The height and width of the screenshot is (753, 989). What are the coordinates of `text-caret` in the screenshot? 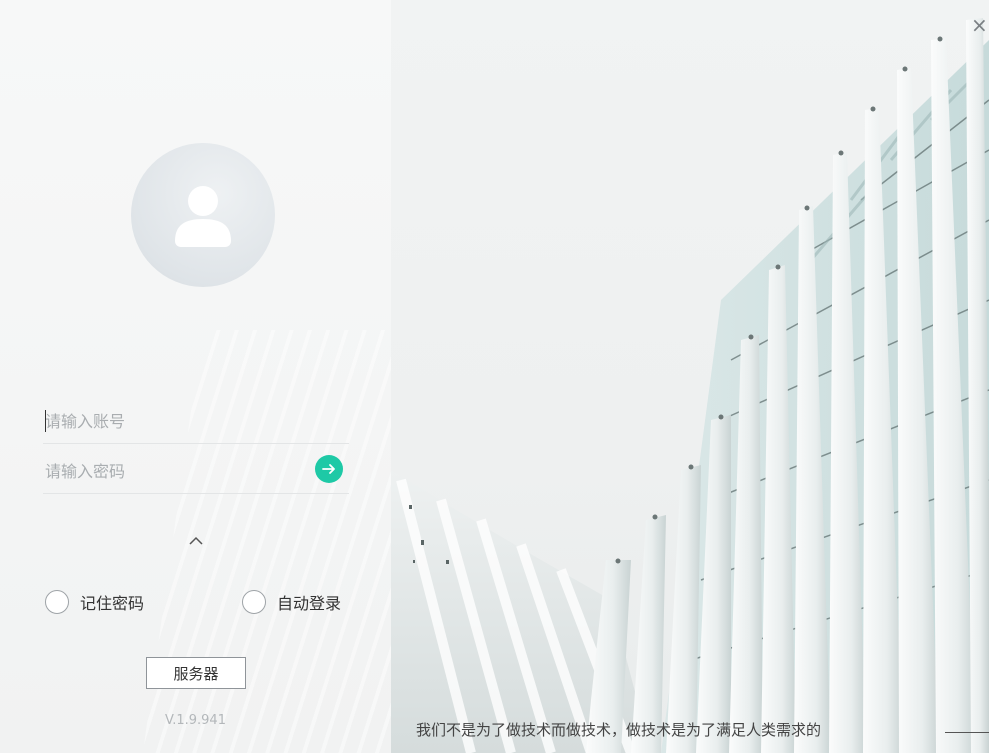 It's located at (45, 421).